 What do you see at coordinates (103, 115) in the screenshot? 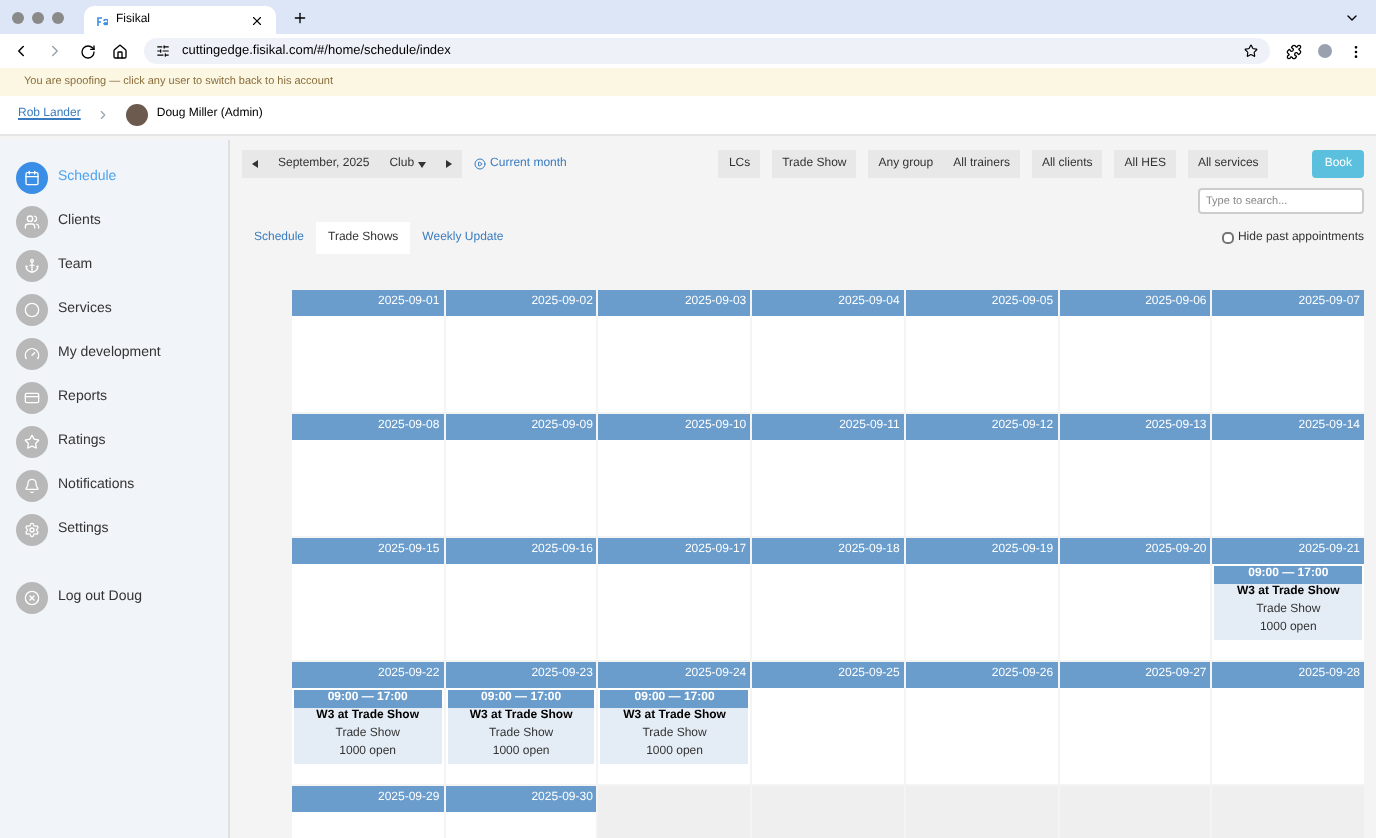
I see `chevron-icon` at bounding box center [103, 115].